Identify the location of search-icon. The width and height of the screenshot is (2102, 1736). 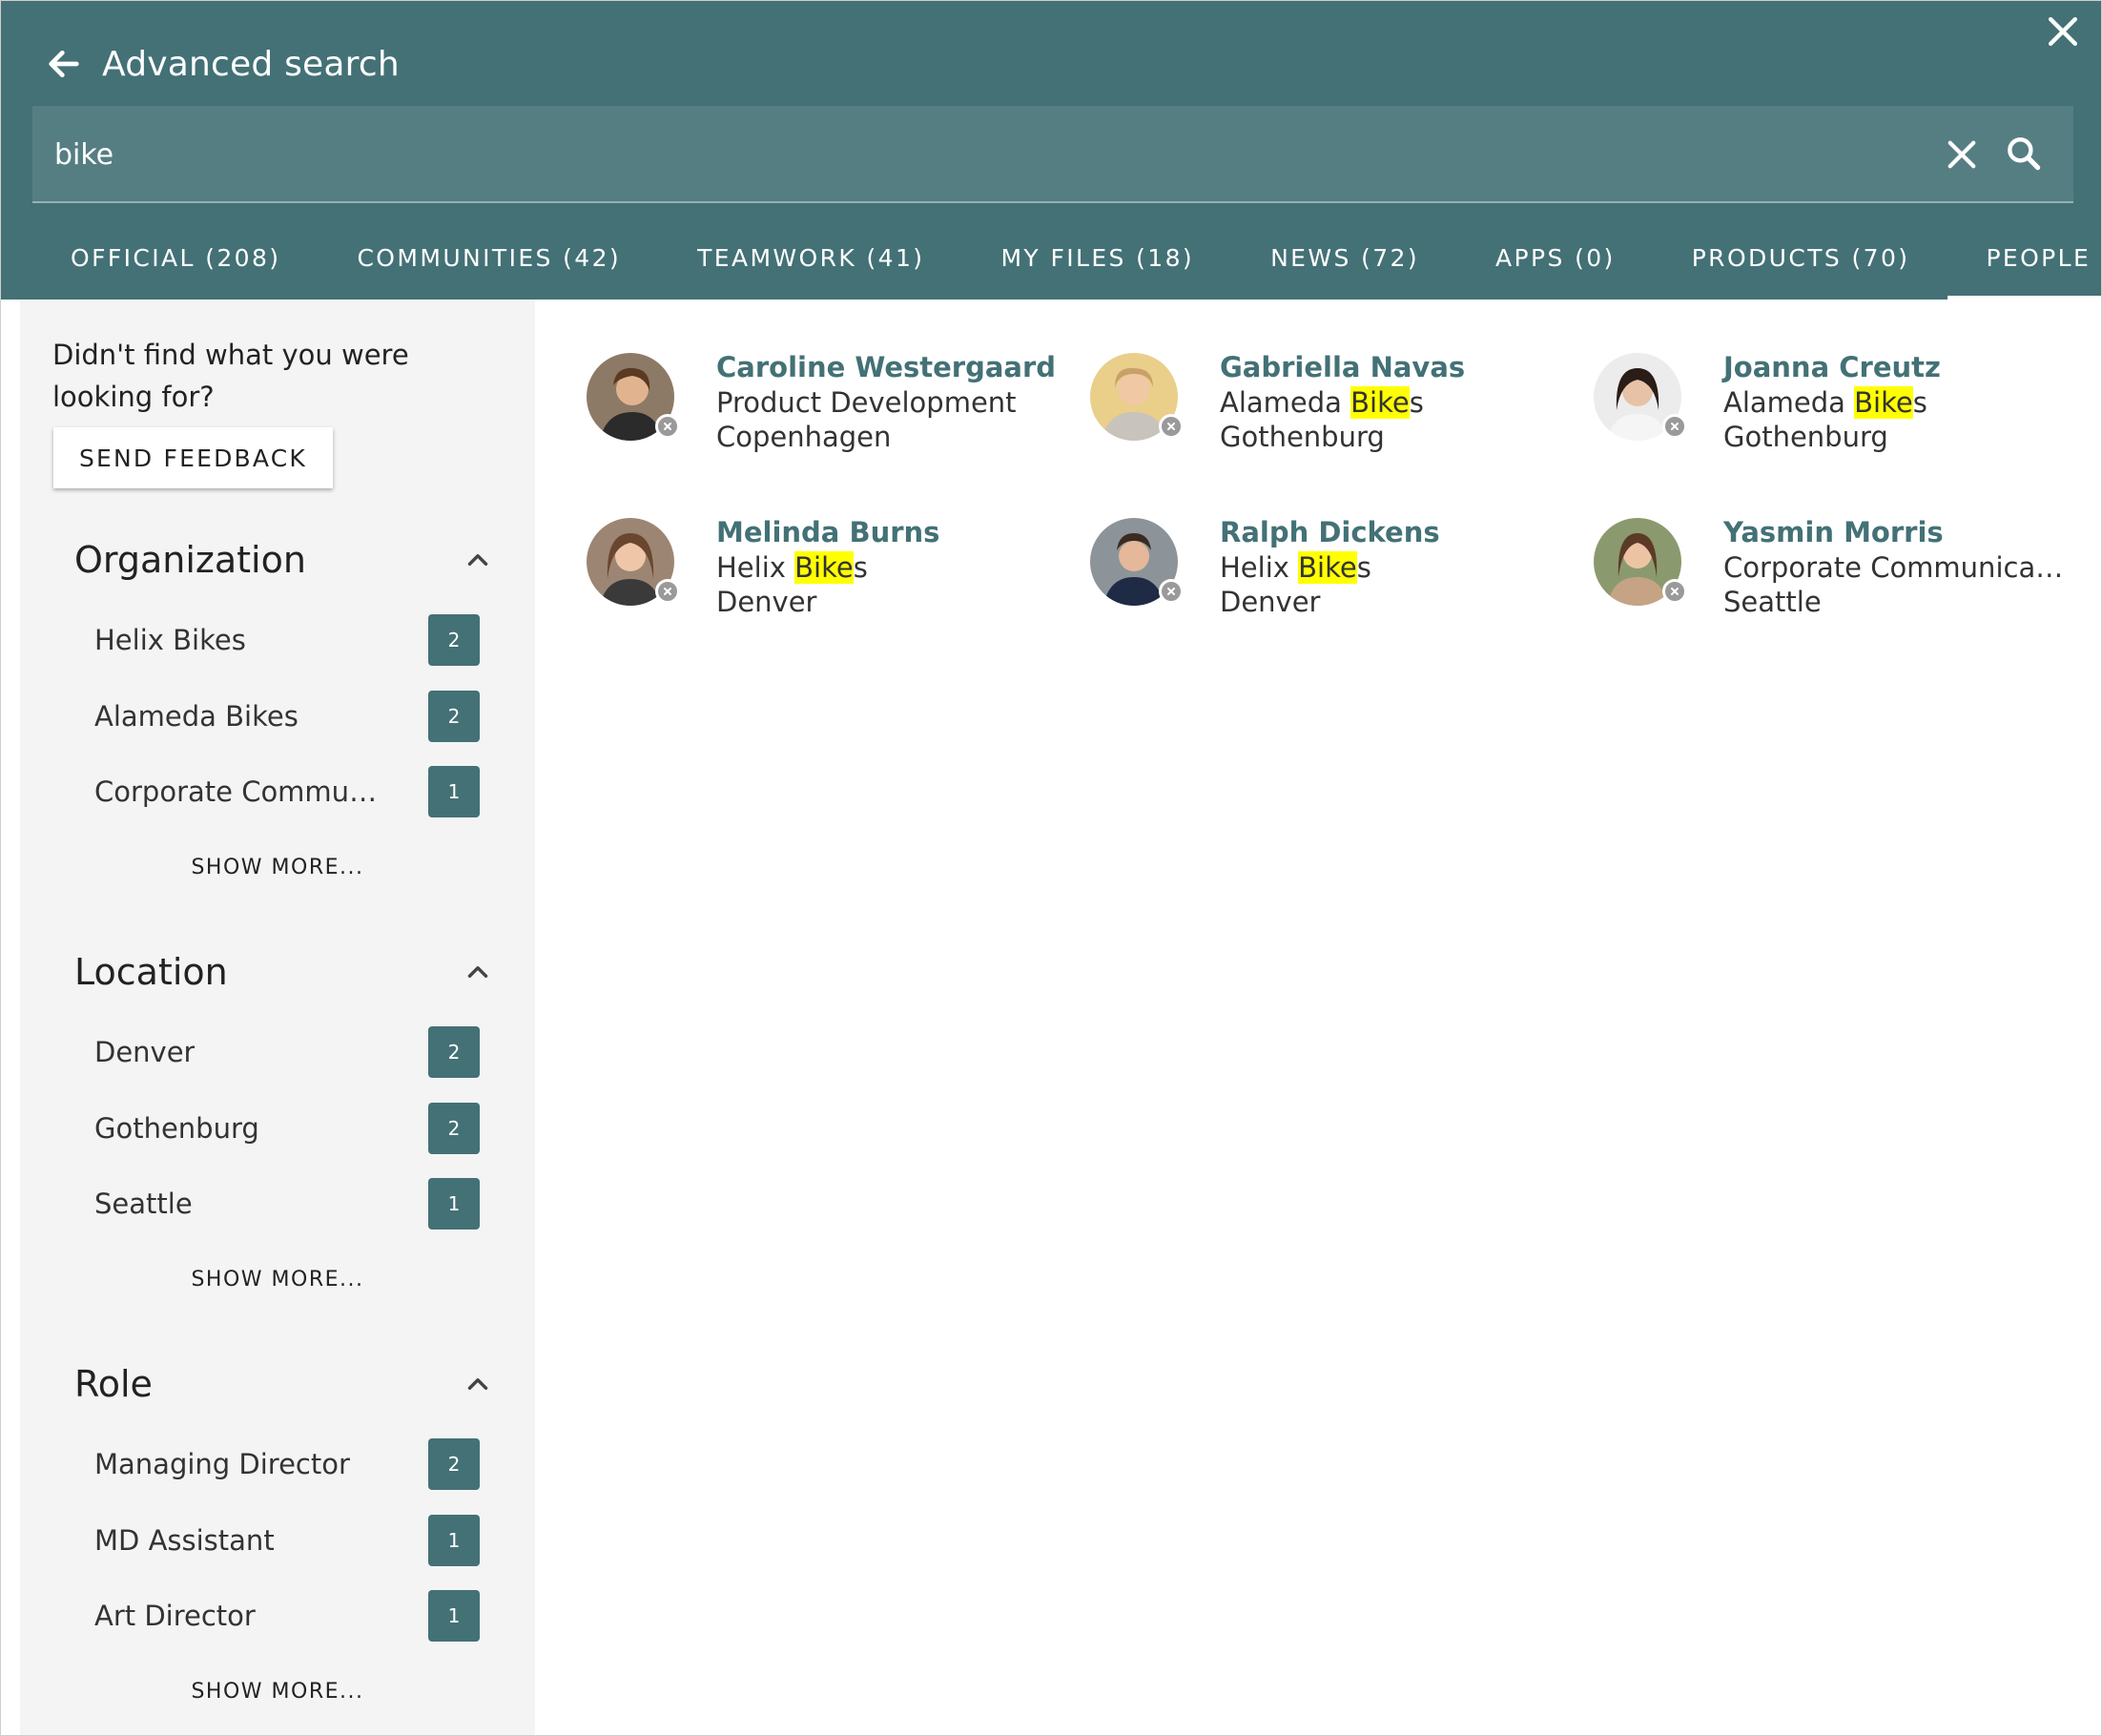
(2024, 154).